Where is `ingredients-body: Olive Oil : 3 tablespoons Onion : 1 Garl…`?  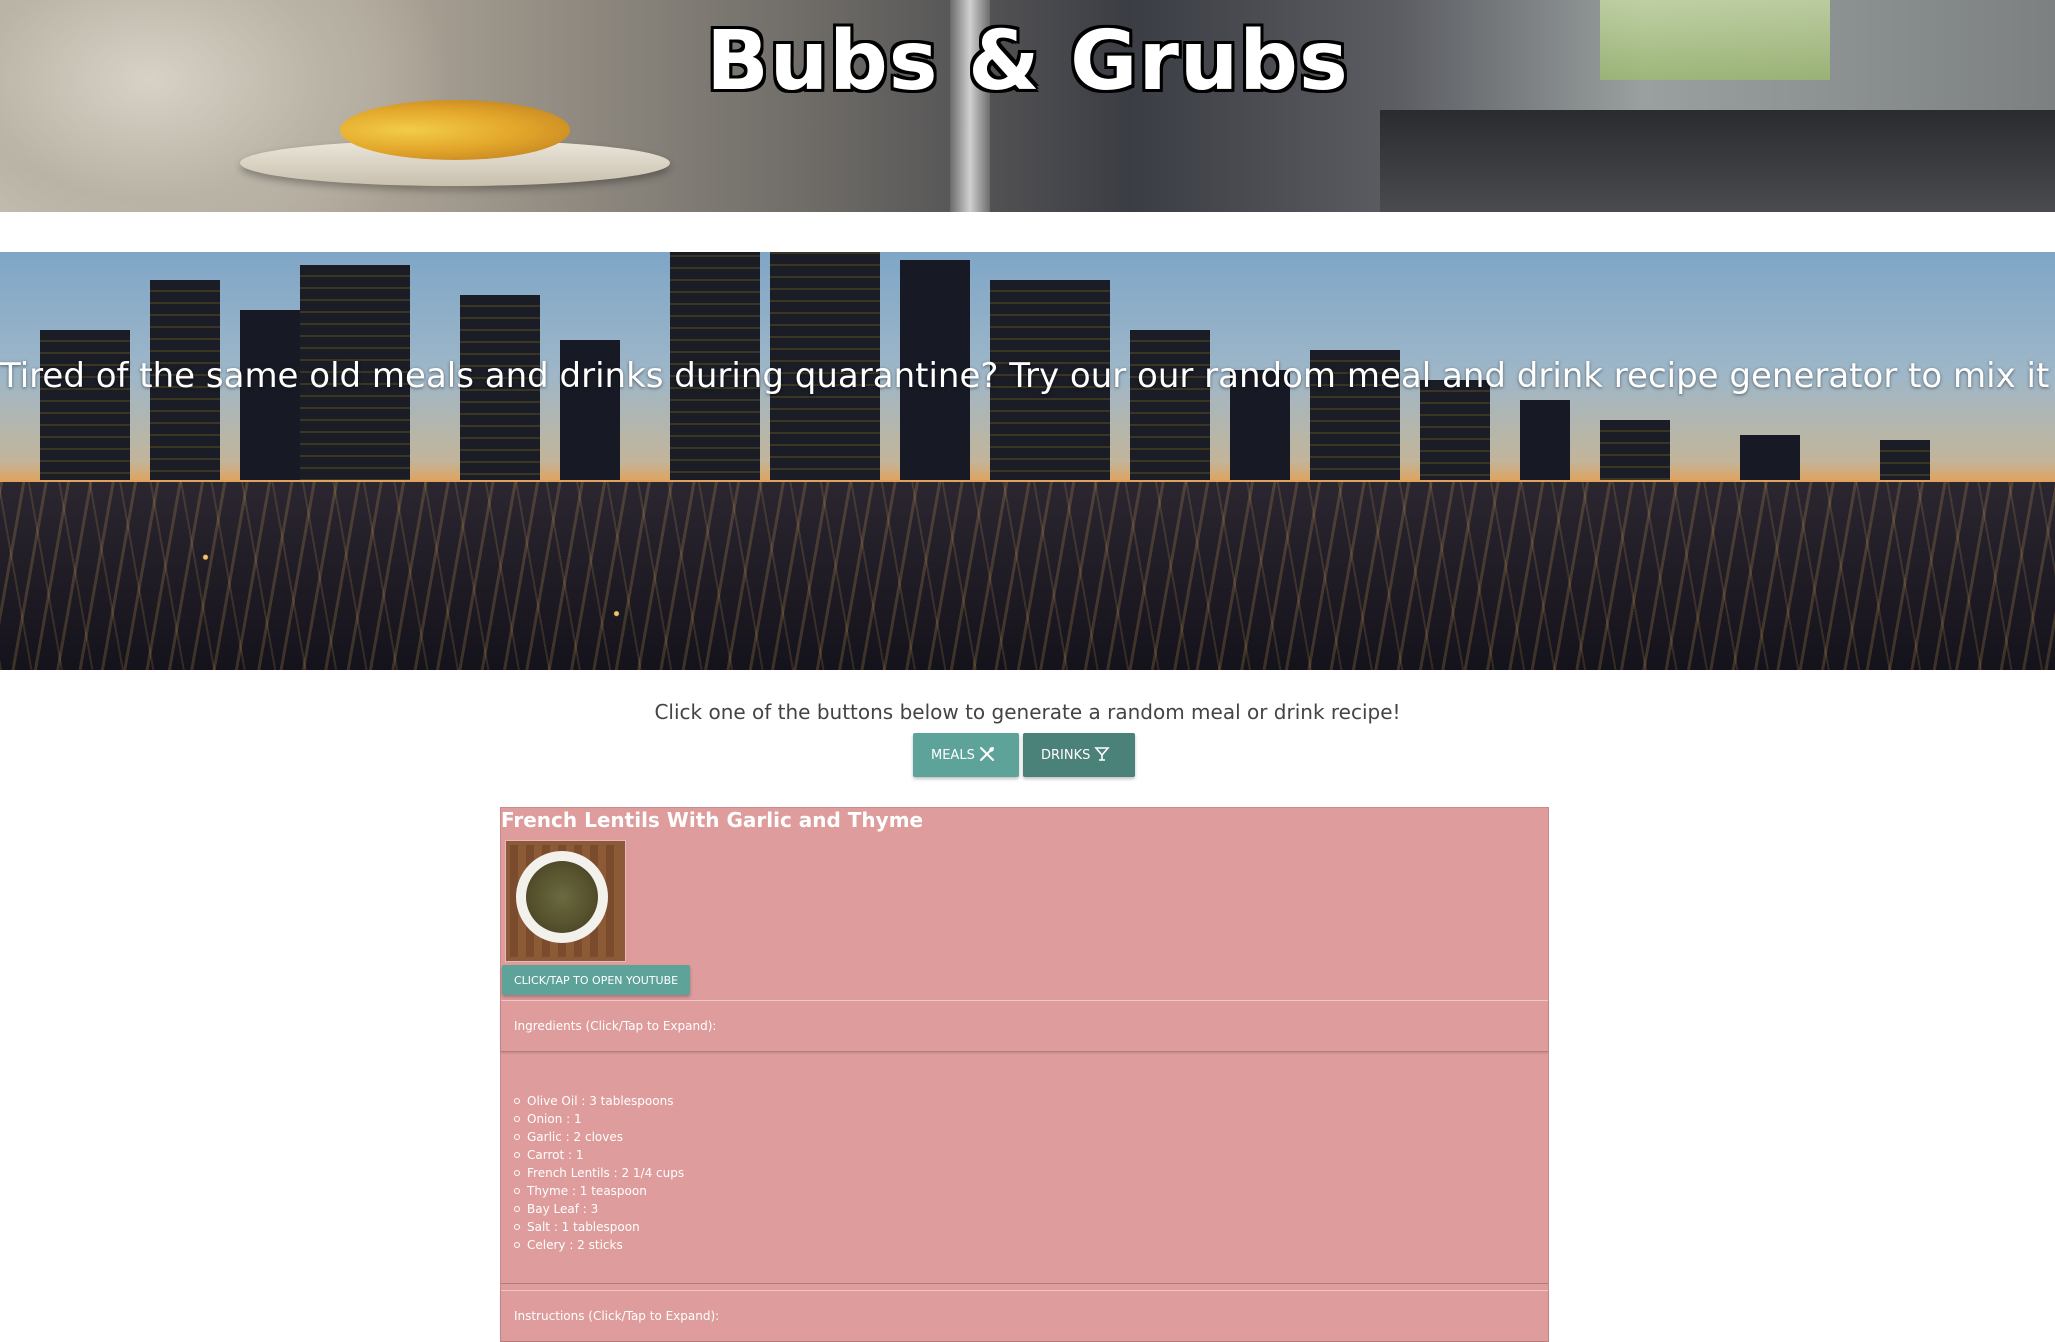
ingredients-body: Olive Oil : 3 tablespoons Onion : 1 Garl… is located at coordinates (1024, 1169).